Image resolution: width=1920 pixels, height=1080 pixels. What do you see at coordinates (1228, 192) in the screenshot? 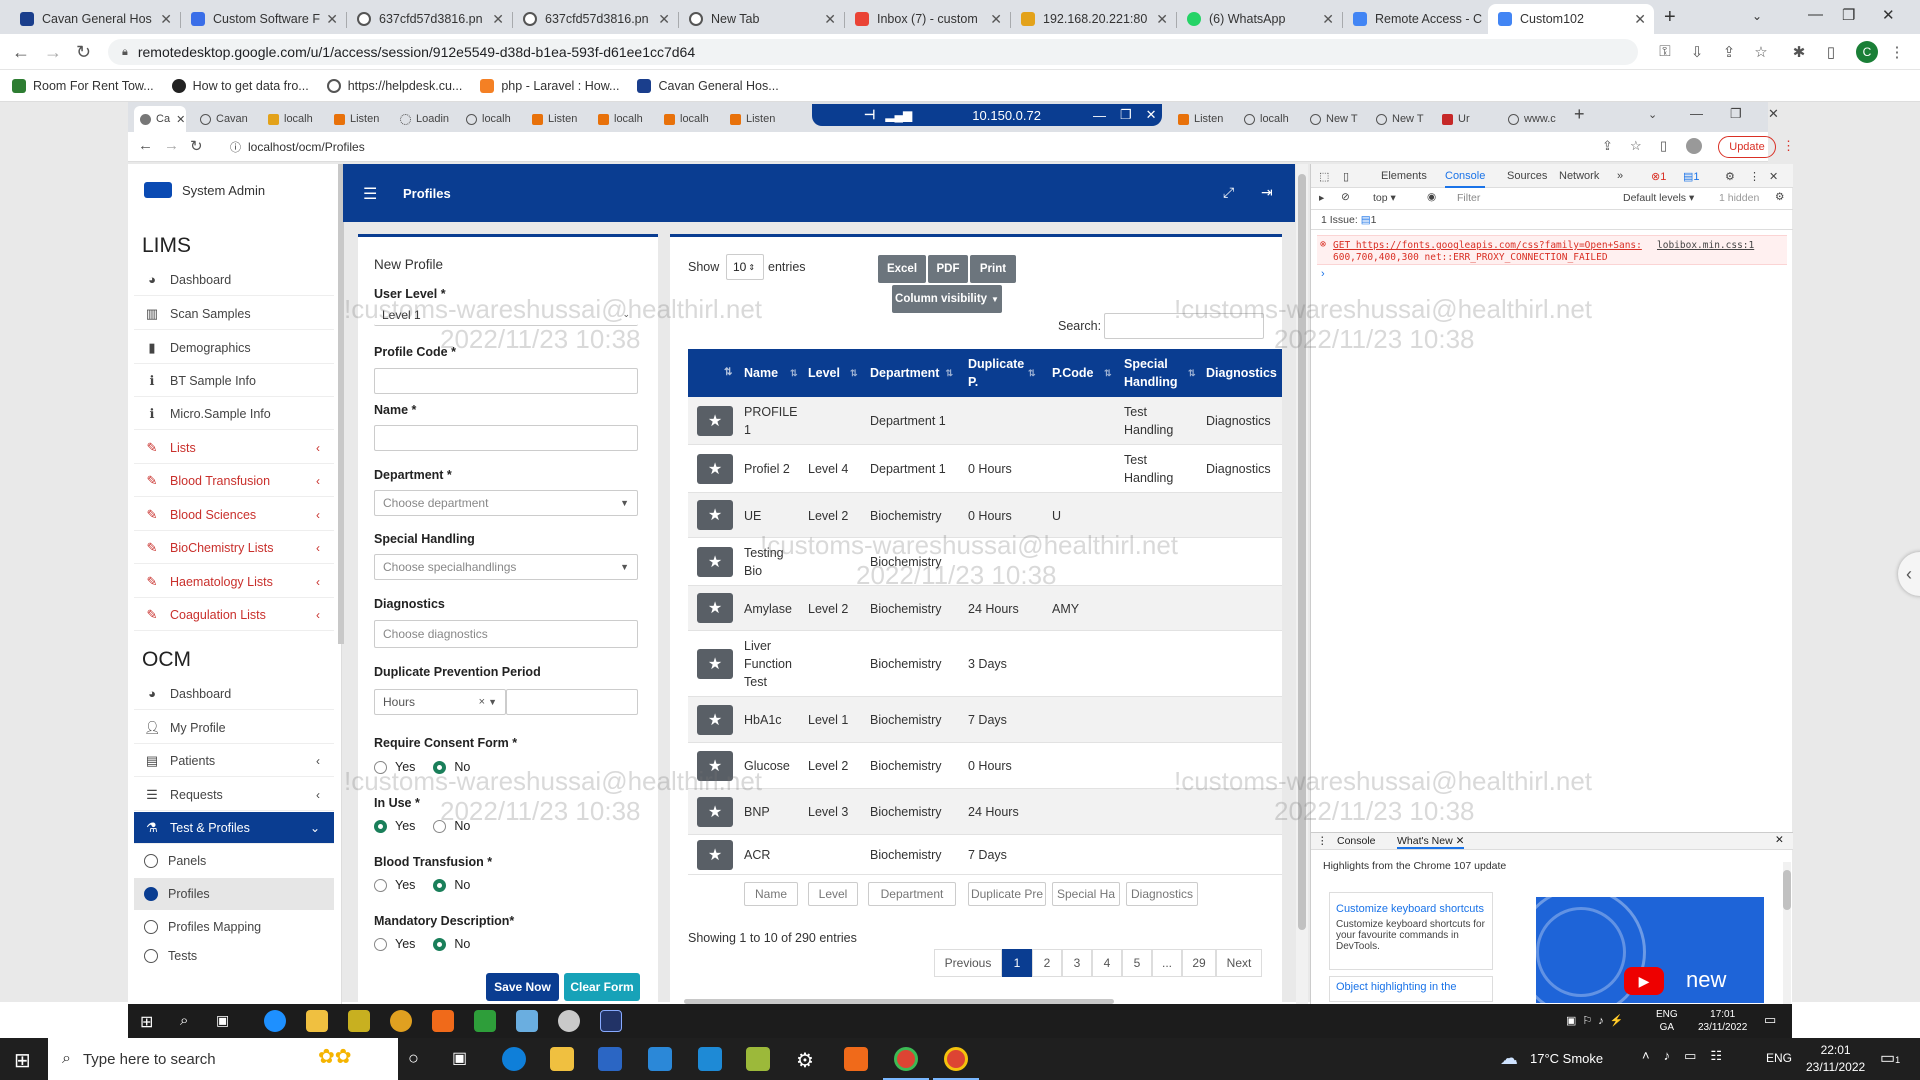
I see `fullscreen-icon: ⤢` at bounding box center [1228, 192].